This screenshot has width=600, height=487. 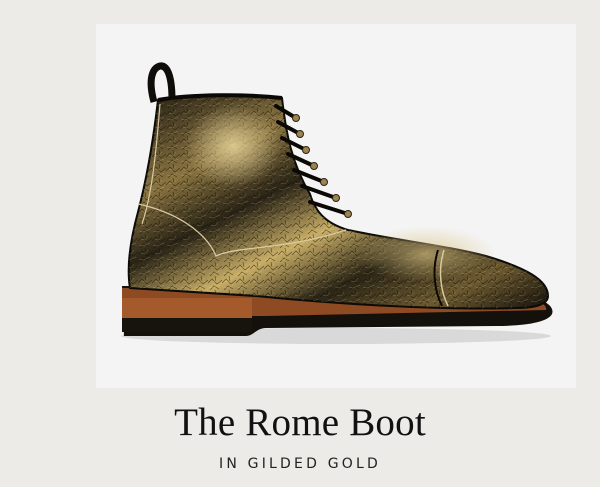 What do you see at coordinates (300, 464) in the screenshot?
I see `product-subtitle: IN GILDED GOLD` at bounding box center [300, 464].